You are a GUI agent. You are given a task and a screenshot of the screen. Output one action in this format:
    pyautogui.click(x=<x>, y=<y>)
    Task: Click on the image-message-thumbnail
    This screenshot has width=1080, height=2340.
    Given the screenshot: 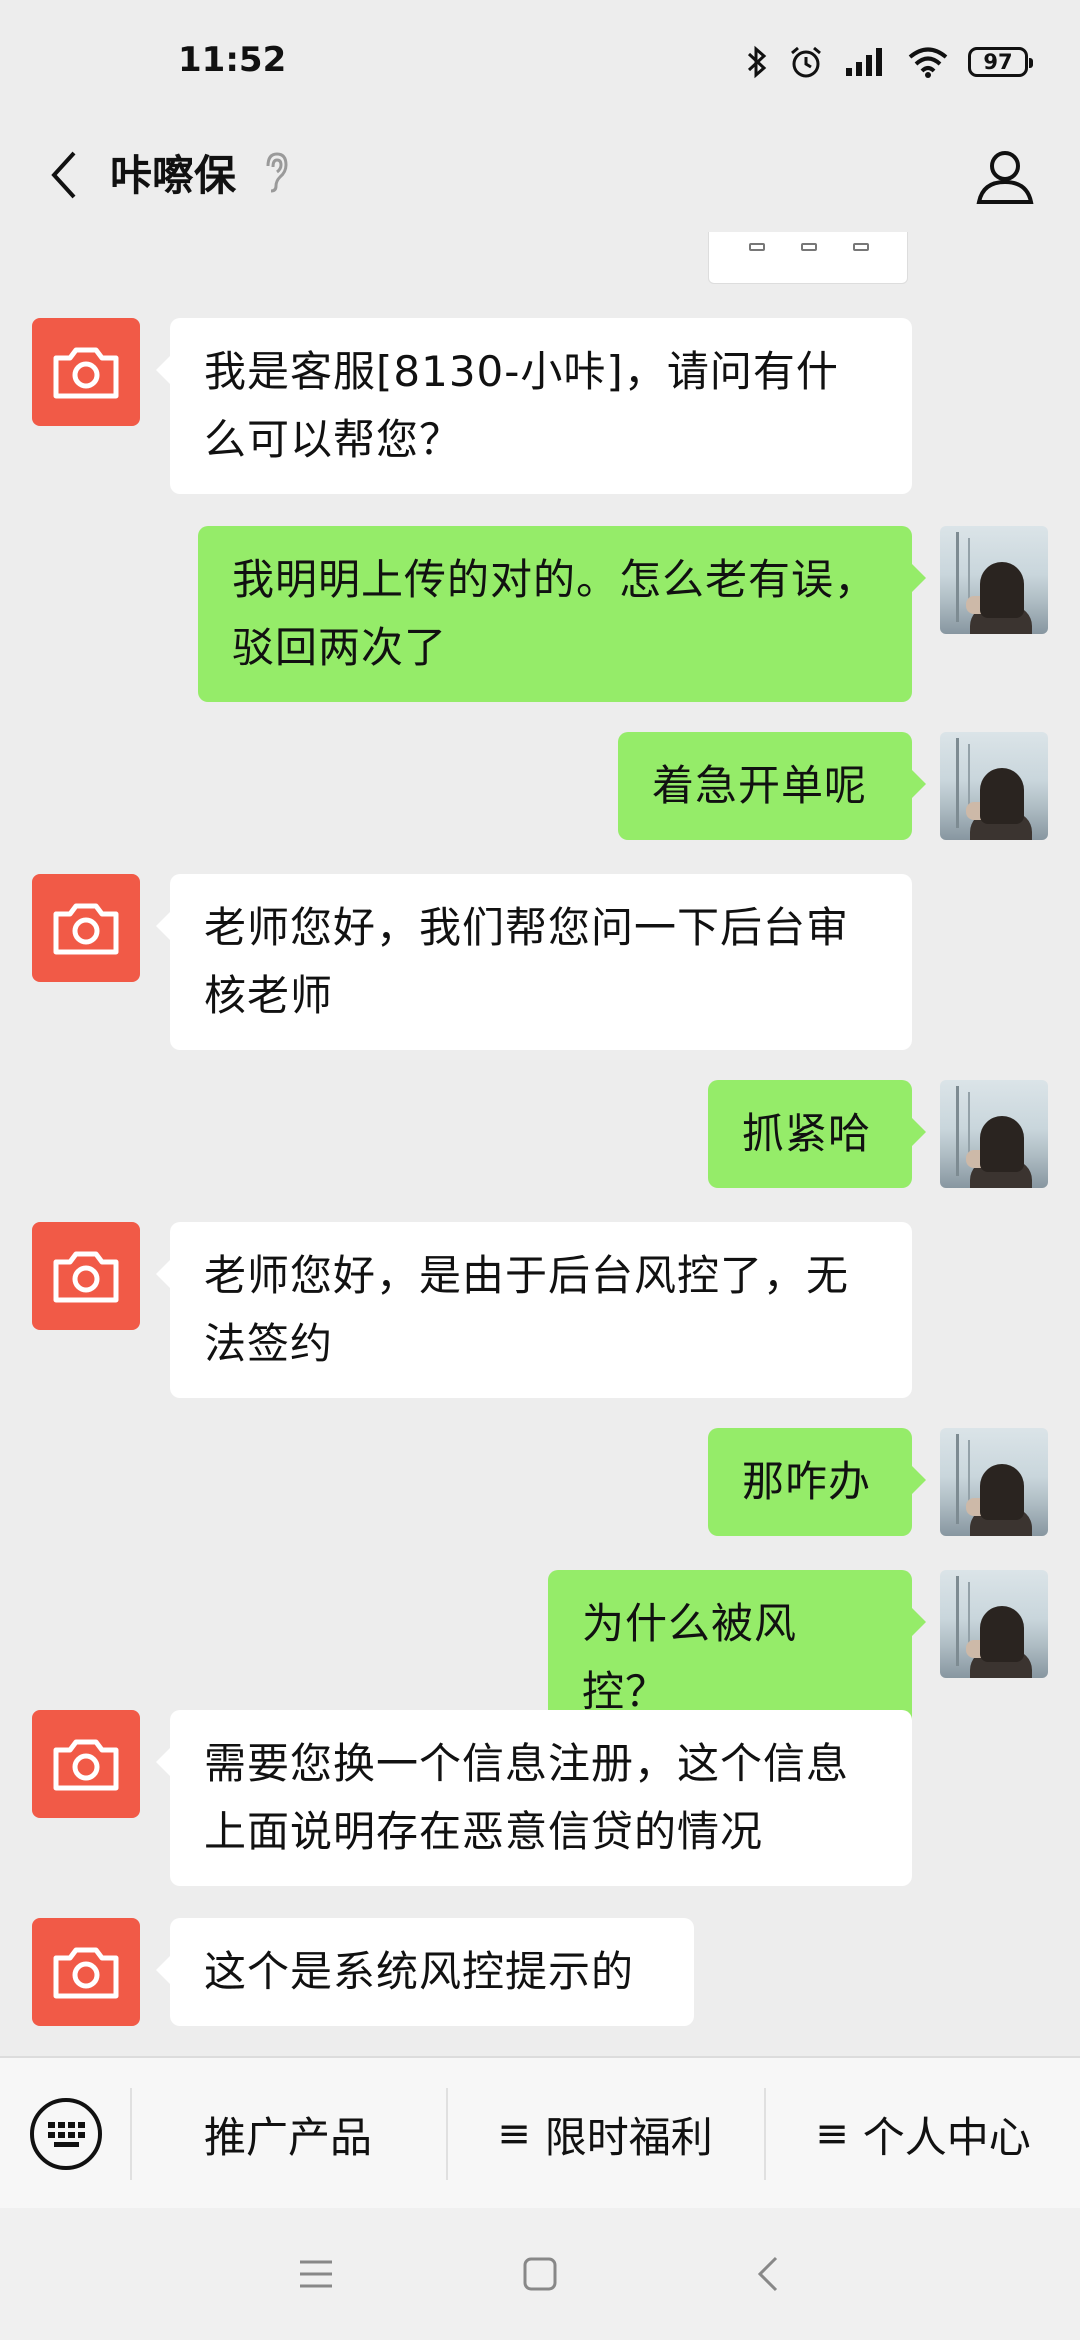 What is the action you would take?
    pyautogui.click(x=808, y=258)
    